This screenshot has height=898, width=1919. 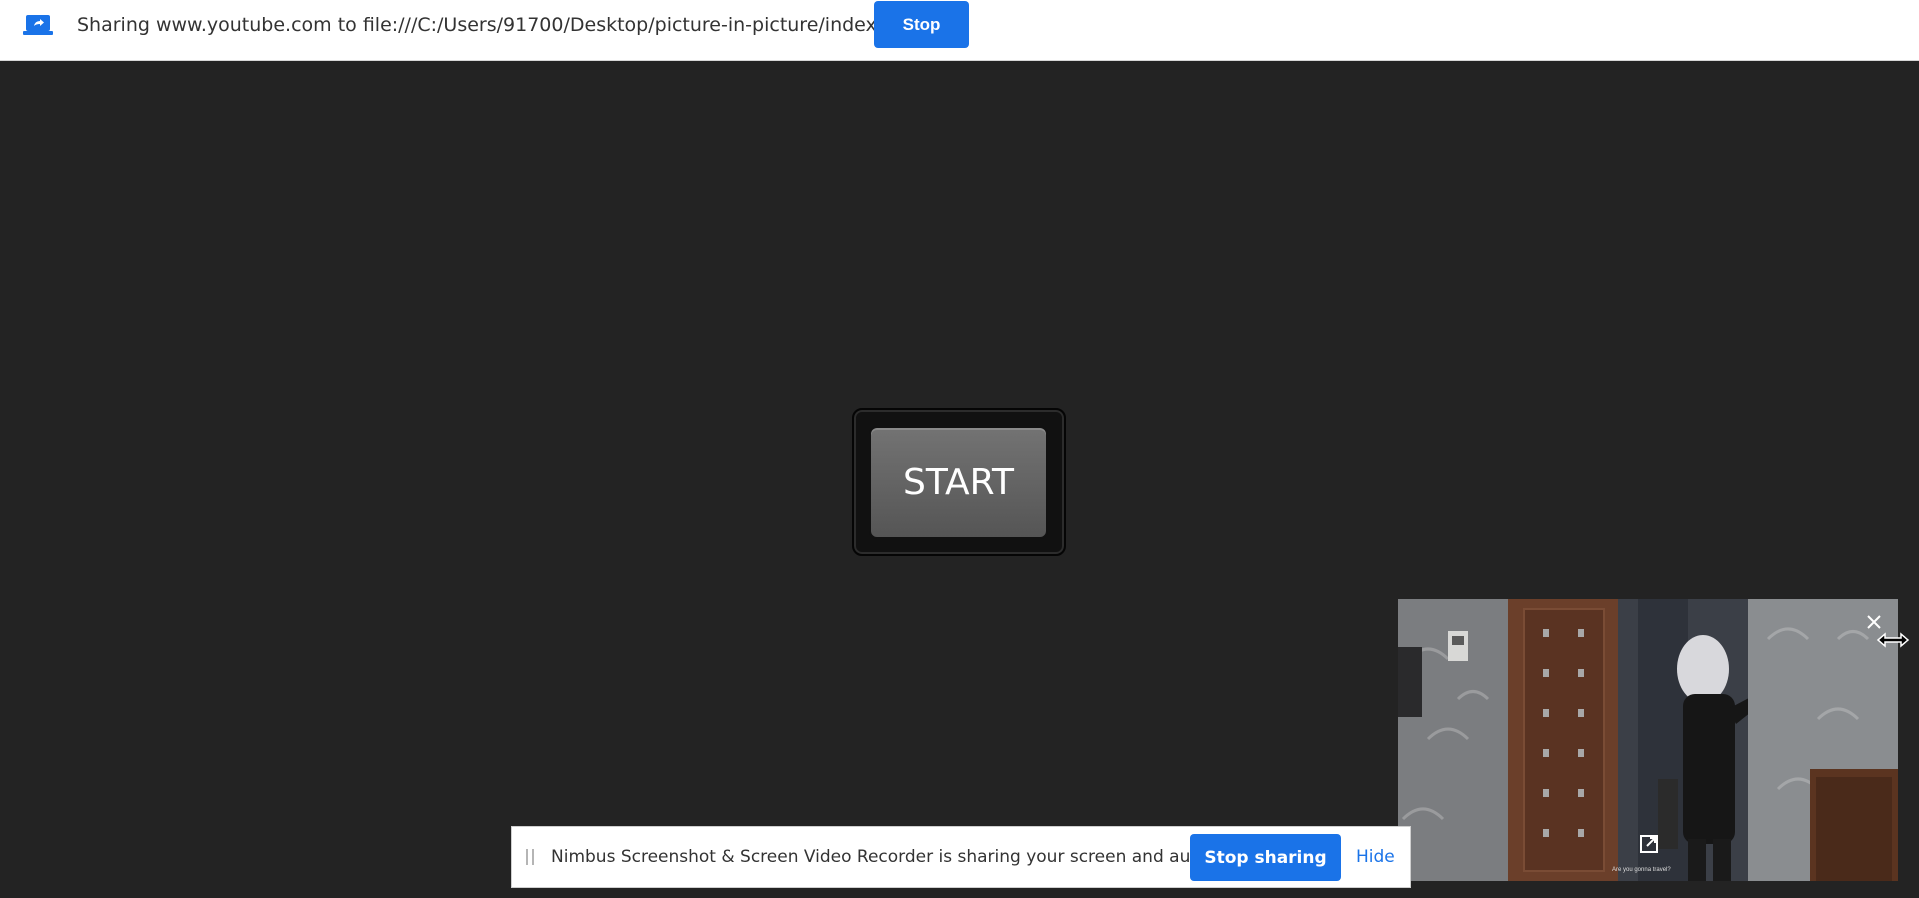 I want to click on start-button: START, so click(x=958, y=482).